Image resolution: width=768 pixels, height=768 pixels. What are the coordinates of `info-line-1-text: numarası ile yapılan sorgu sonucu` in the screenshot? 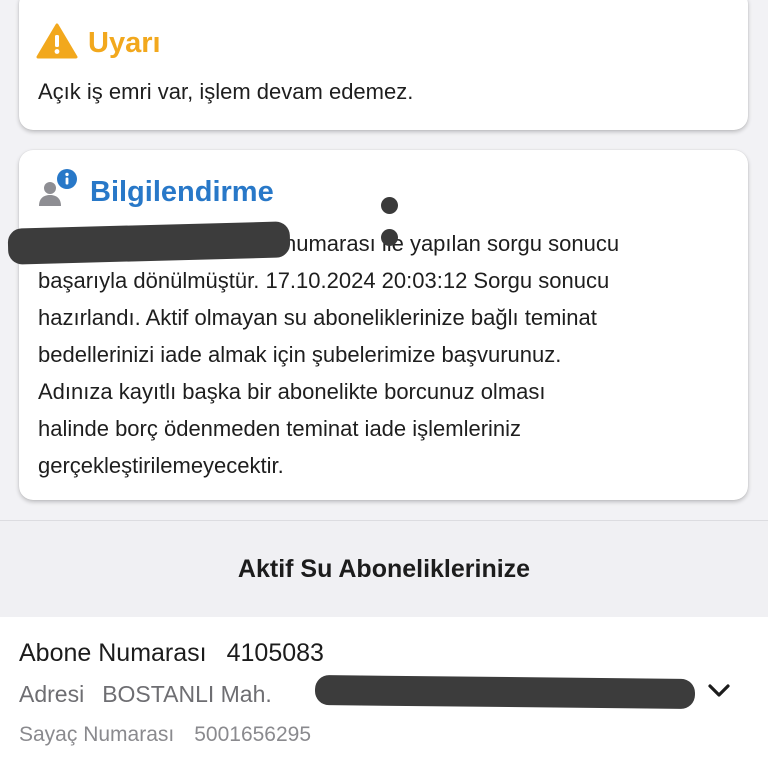 It's located at (452, 243).